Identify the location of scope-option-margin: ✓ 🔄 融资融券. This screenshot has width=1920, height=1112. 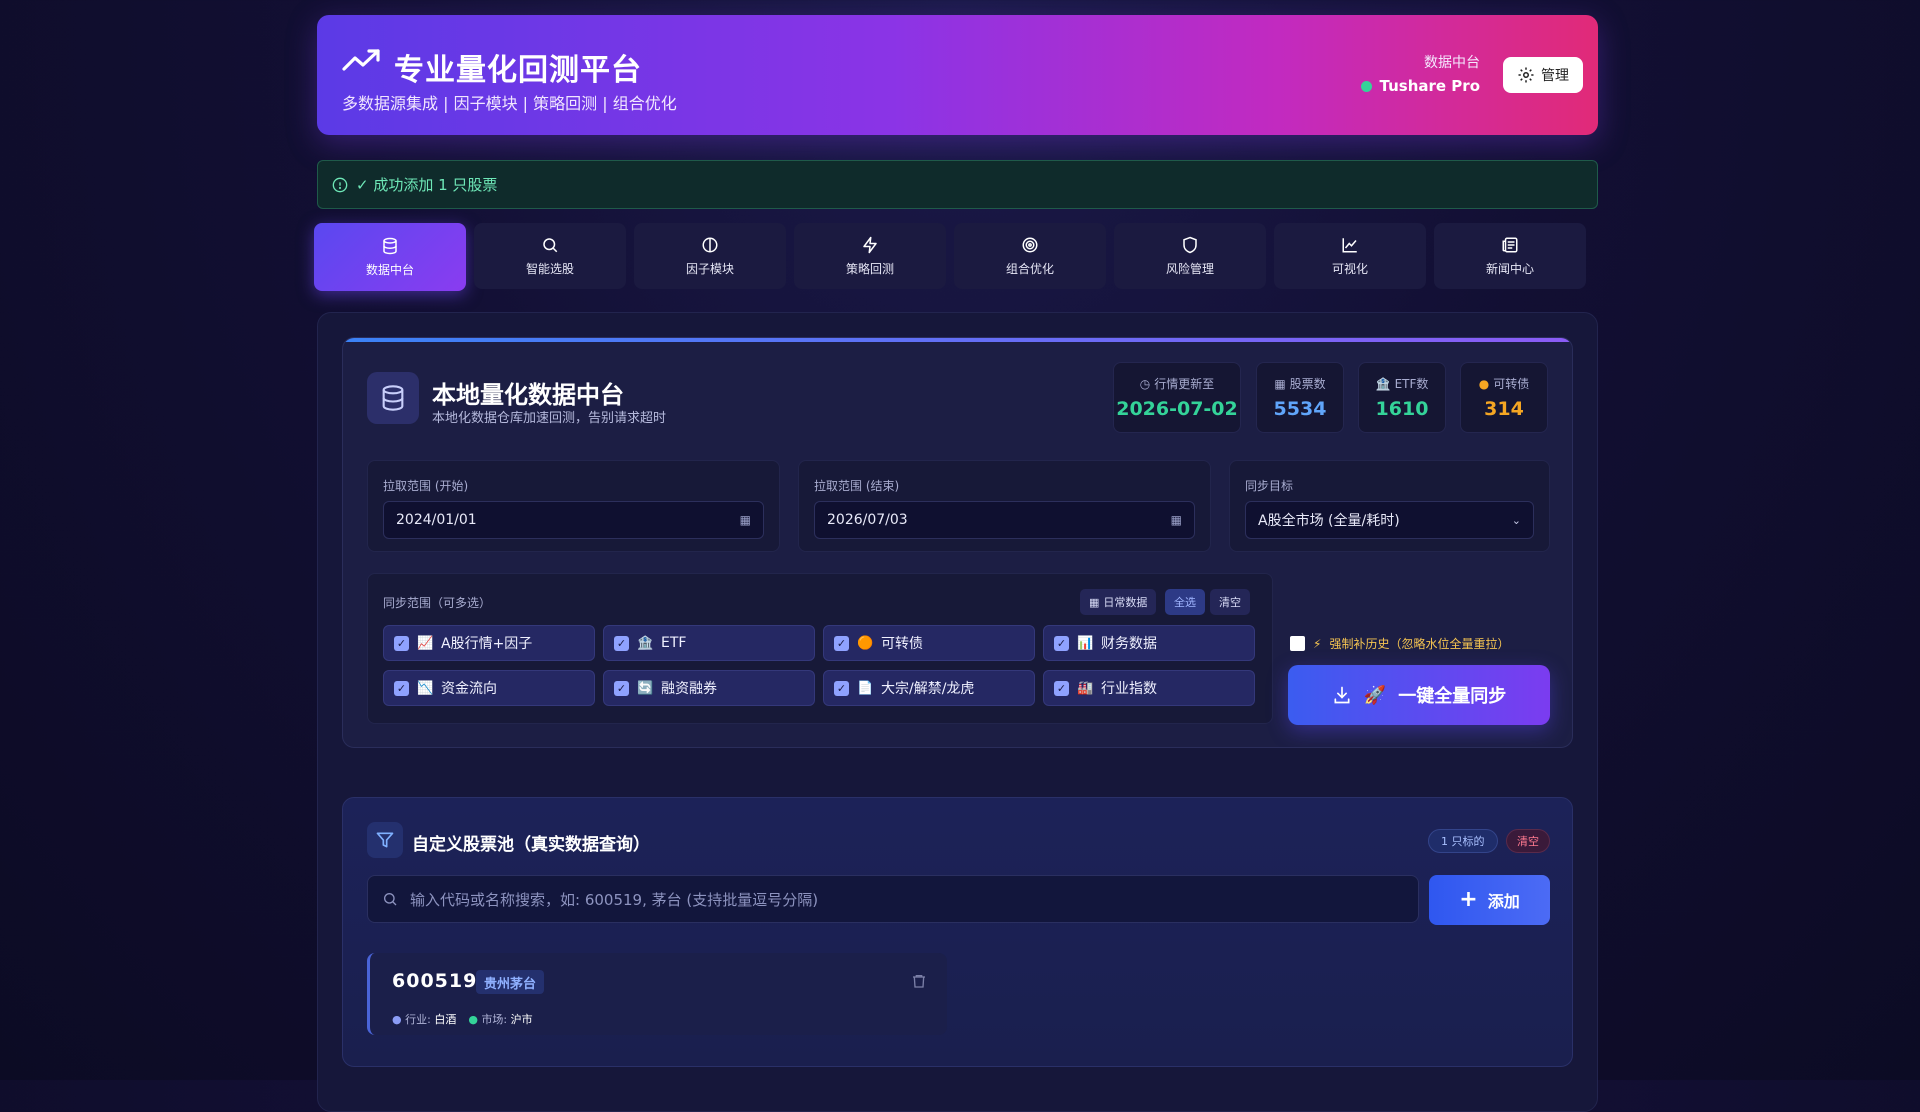
(709, 688).